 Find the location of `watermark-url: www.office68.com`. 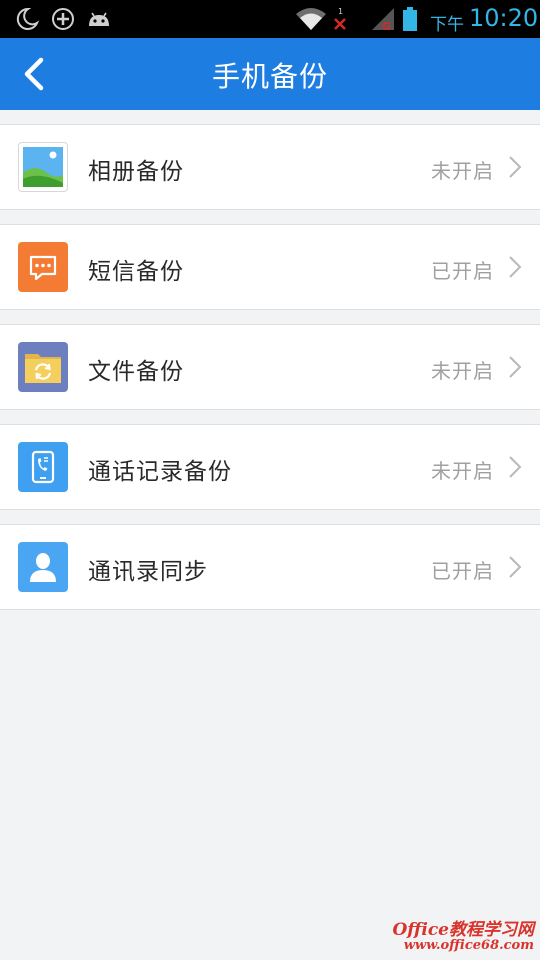

watermark-url: www.office68.com is located at coordinates (468, 945).